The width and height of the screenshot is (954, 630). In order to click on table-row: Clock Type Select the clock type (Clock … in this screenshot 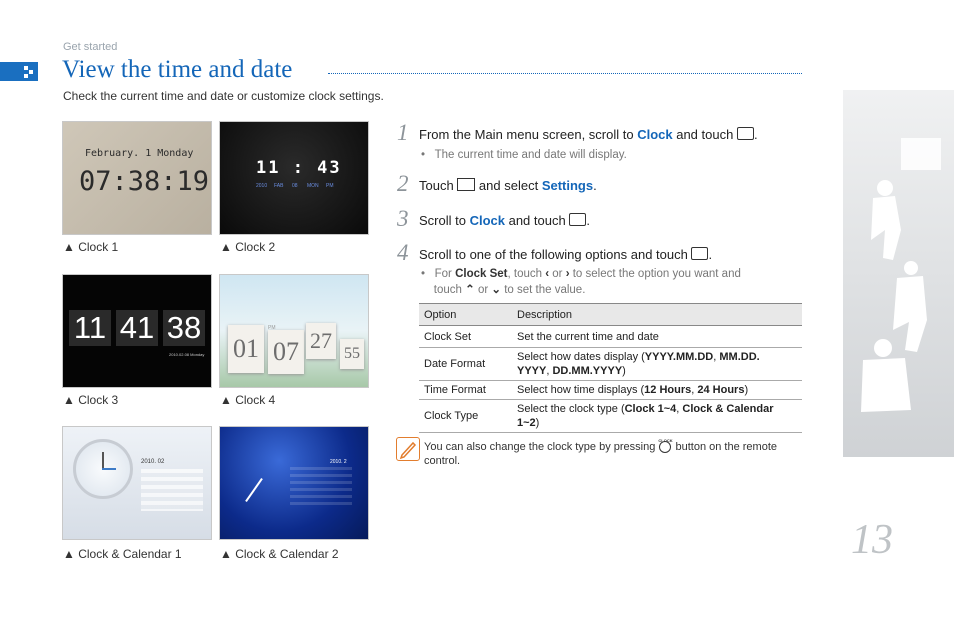, I will do `click(610, 416)`.